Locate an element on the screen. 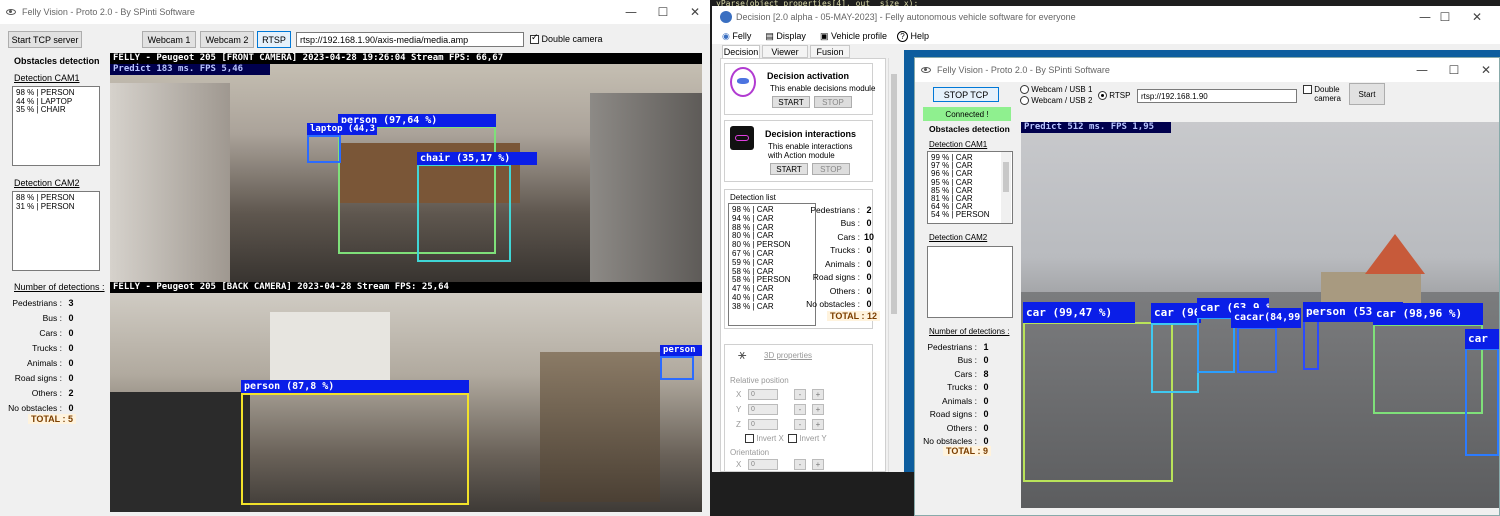 The height and width of the screenshot is (516, 1500). tab-decision: Decision is located at coordinates (741, 51).